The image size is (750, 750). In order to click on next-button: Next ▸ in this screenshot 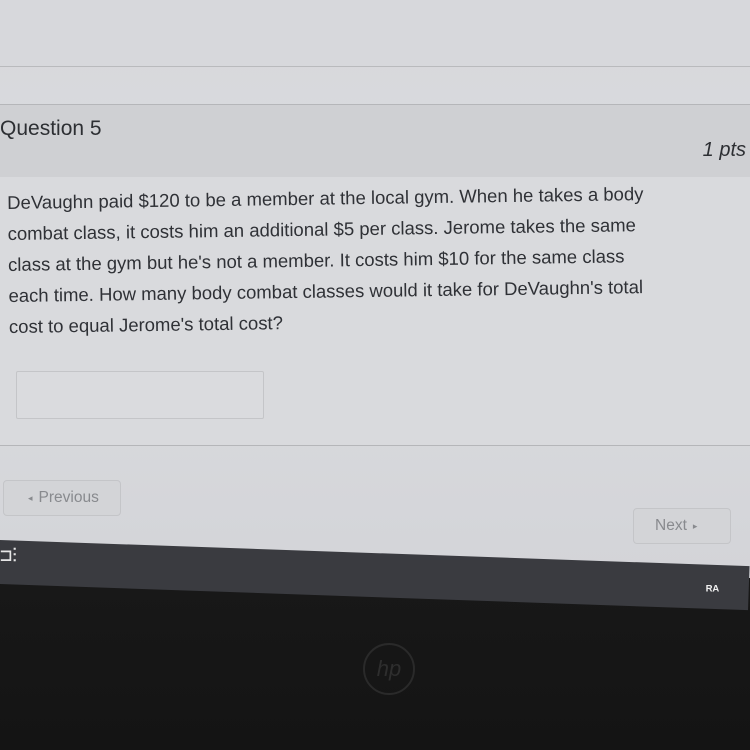, I will do `click(682, 526)`.